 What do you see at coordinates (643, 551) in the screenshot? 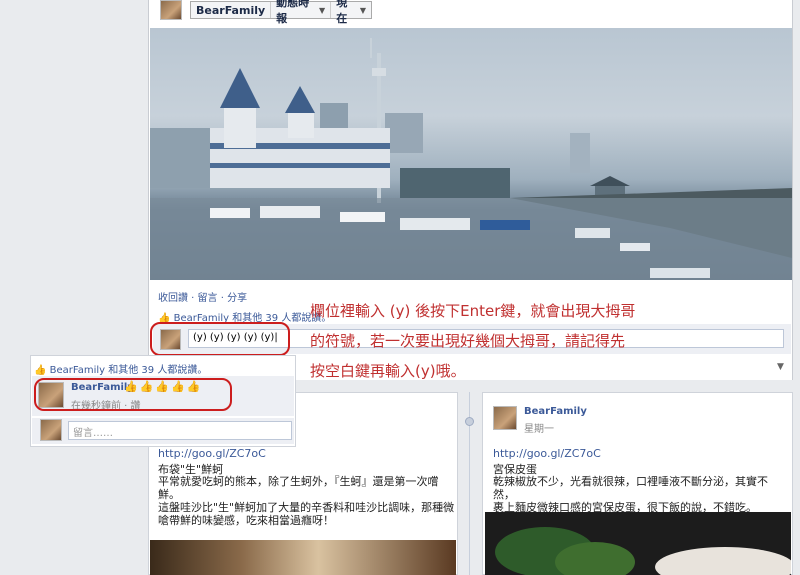
I see `food-illustration` at bounding box center [643, 551].